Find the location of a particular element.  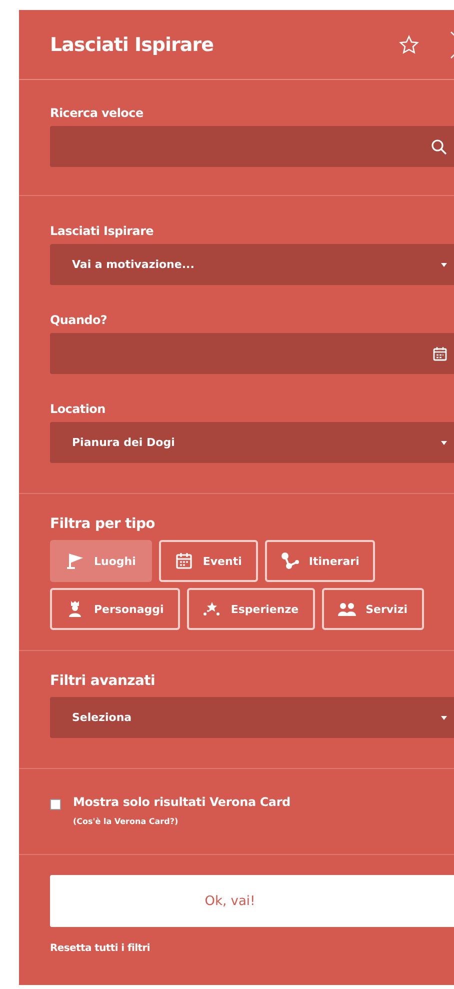

checkbox is located at coordinates (55, 804).